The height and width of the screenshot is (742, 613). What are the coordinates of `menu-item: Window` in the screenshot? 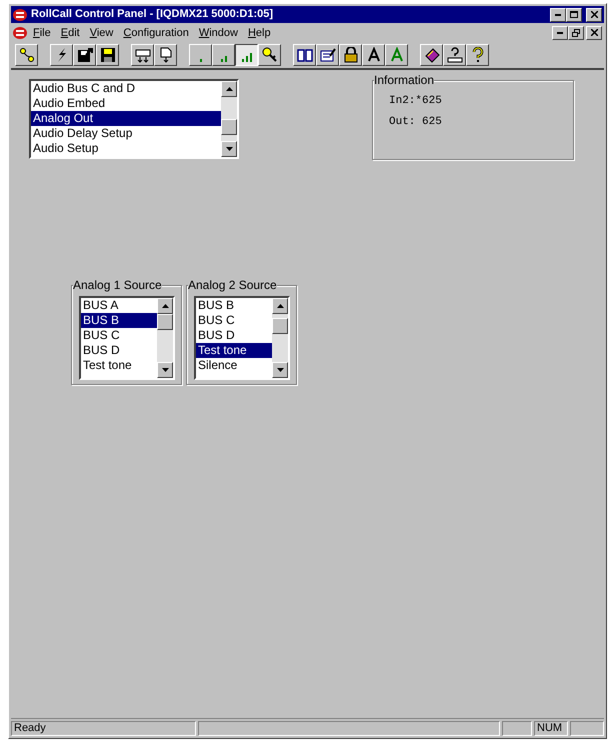 It's located at (218, 33).